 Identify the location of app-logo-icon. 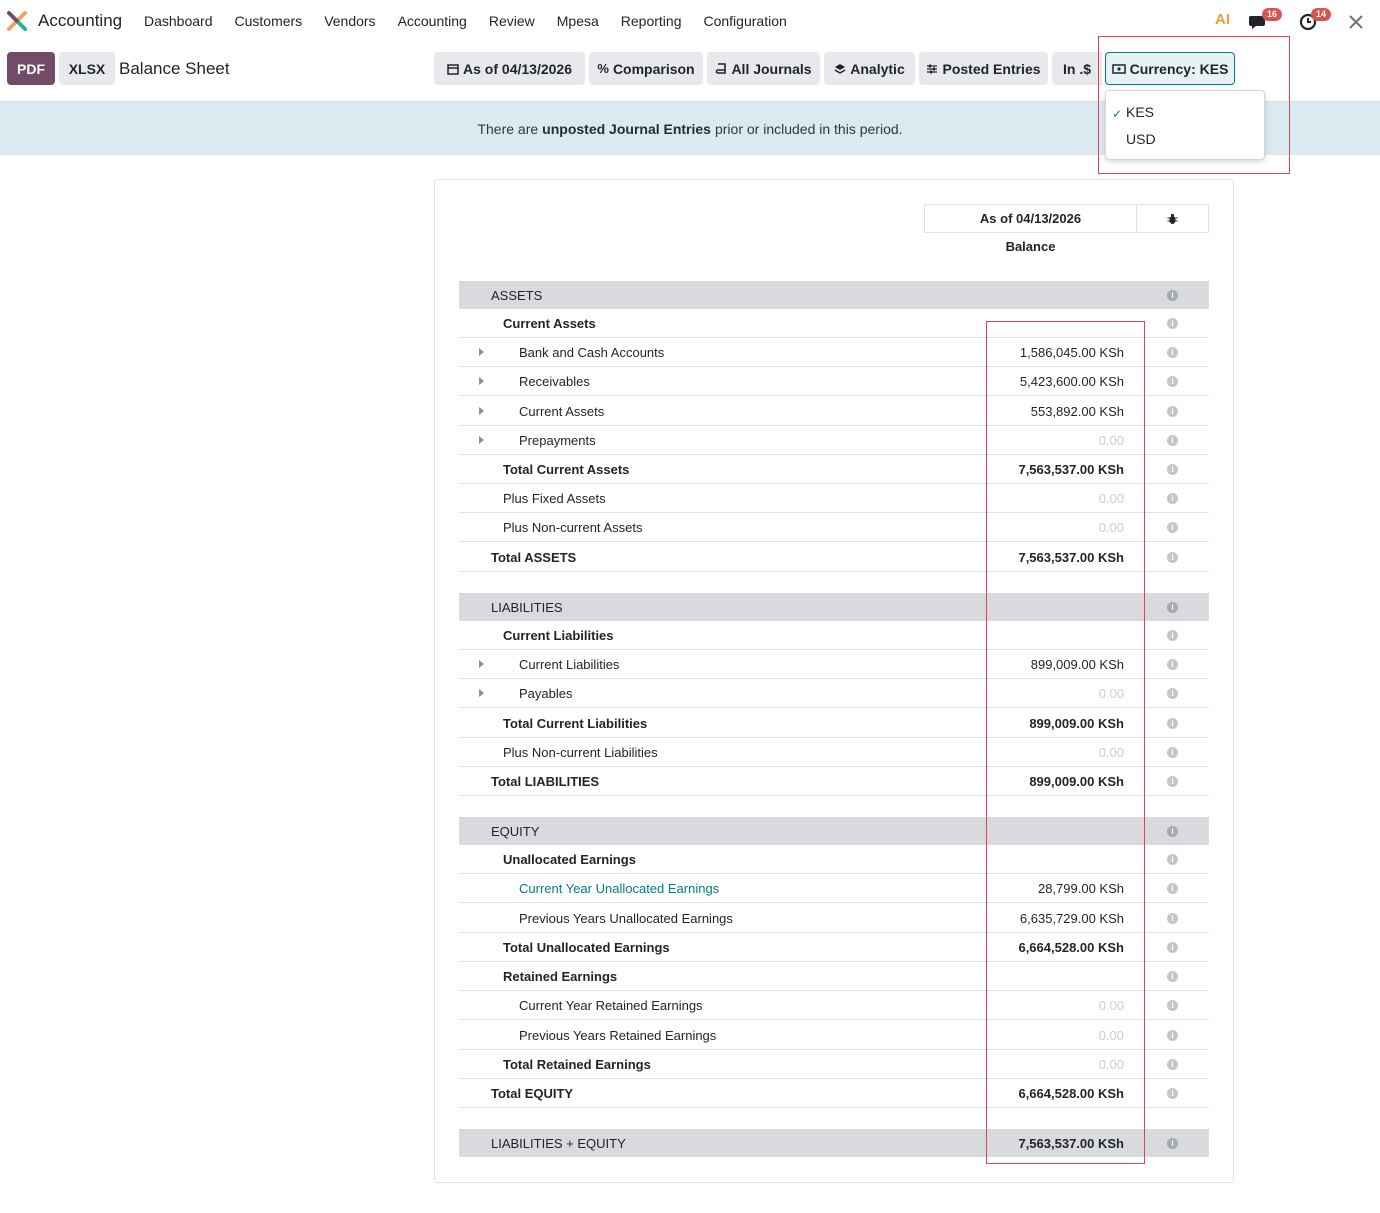
(17, 21).